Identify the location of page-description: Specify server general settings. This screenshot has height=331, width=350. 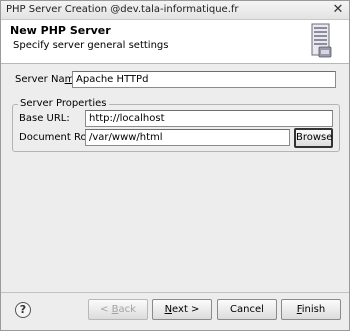
(91, 45).